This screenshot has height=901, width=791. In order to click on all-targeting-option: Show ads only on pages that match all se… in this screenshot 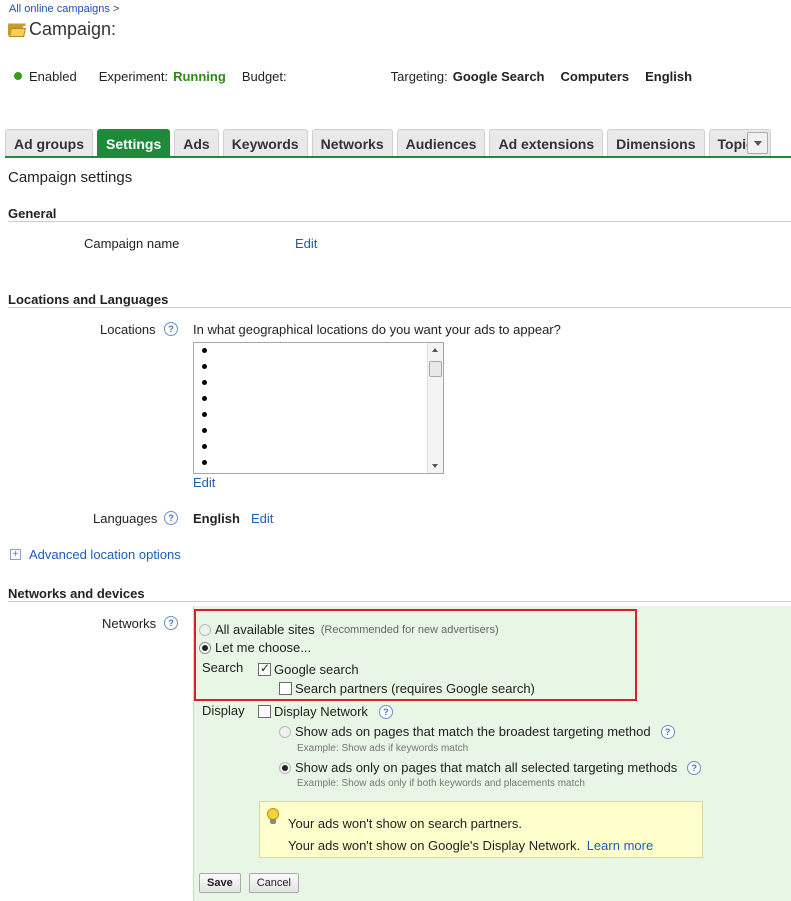, I will do `click(490, 767)`.